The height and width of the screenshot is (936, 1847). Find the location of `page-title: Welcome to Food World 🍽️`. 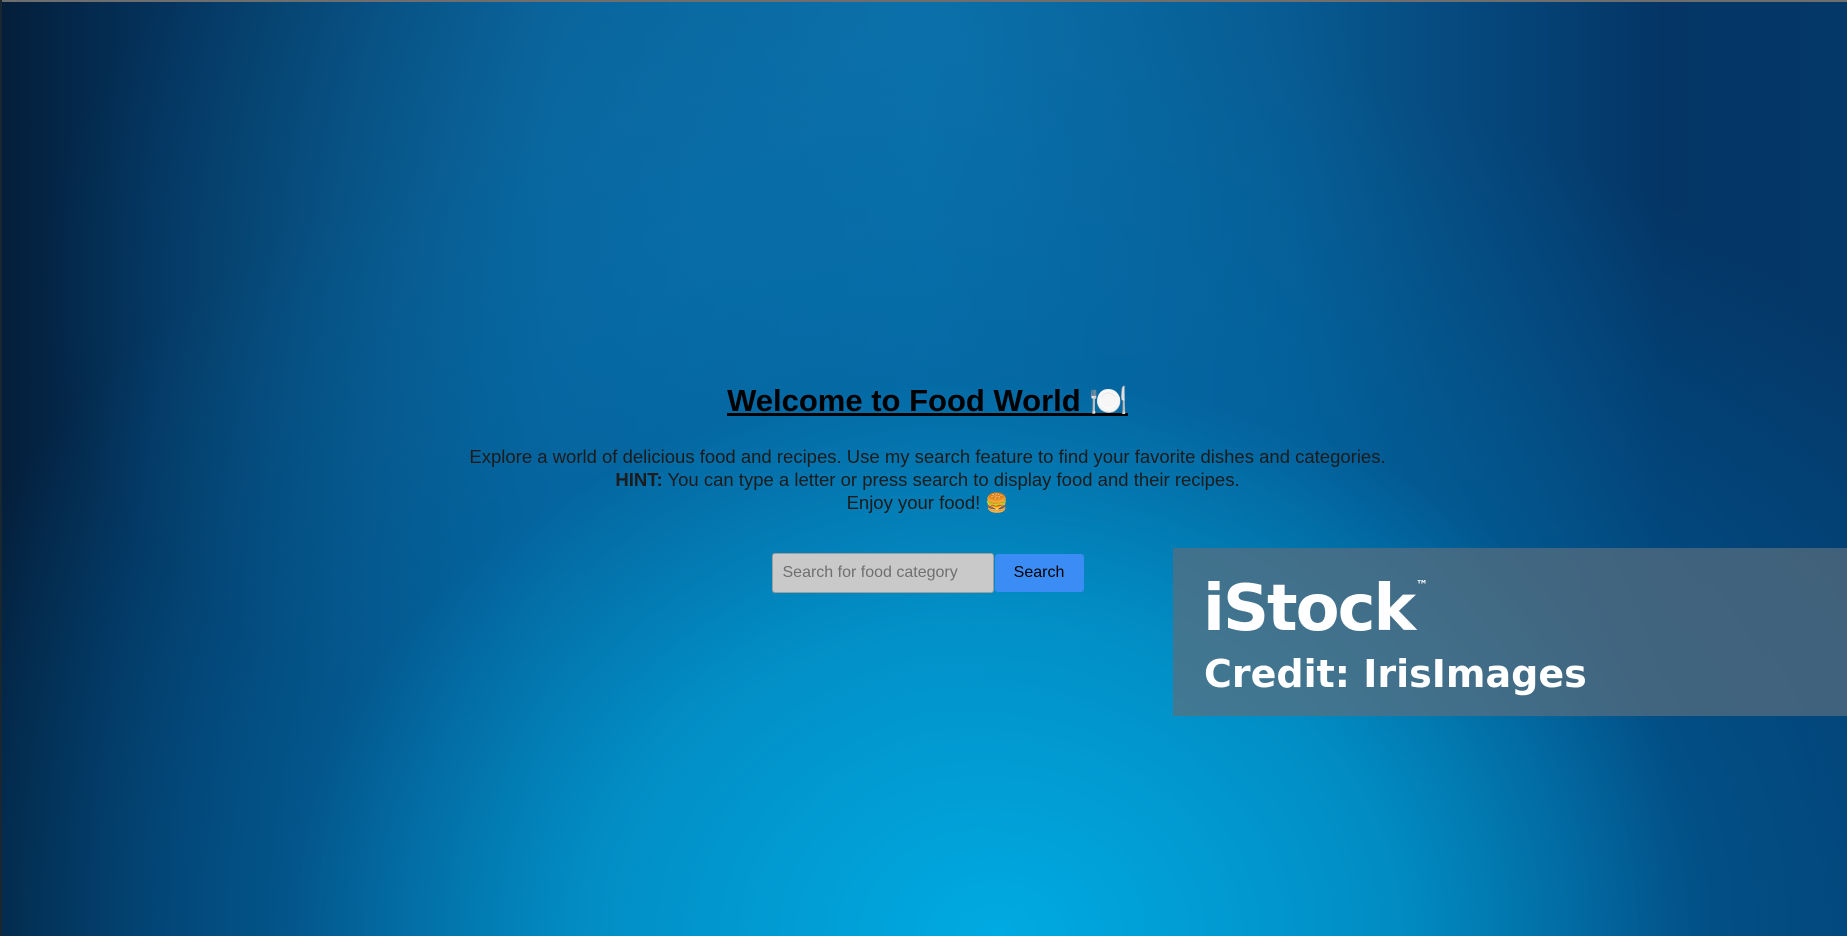

page-title: Welcome to Food World 🍽️ is located at coordinates (927, 400).